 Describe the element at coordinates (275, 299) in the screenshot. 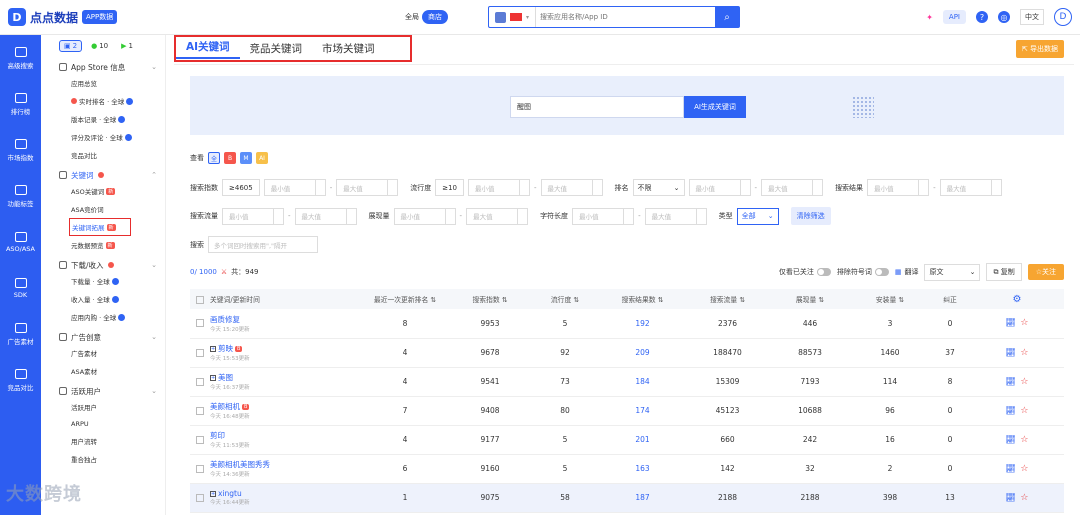

I see `col-keyword: 关键词/更新时间` at that location.